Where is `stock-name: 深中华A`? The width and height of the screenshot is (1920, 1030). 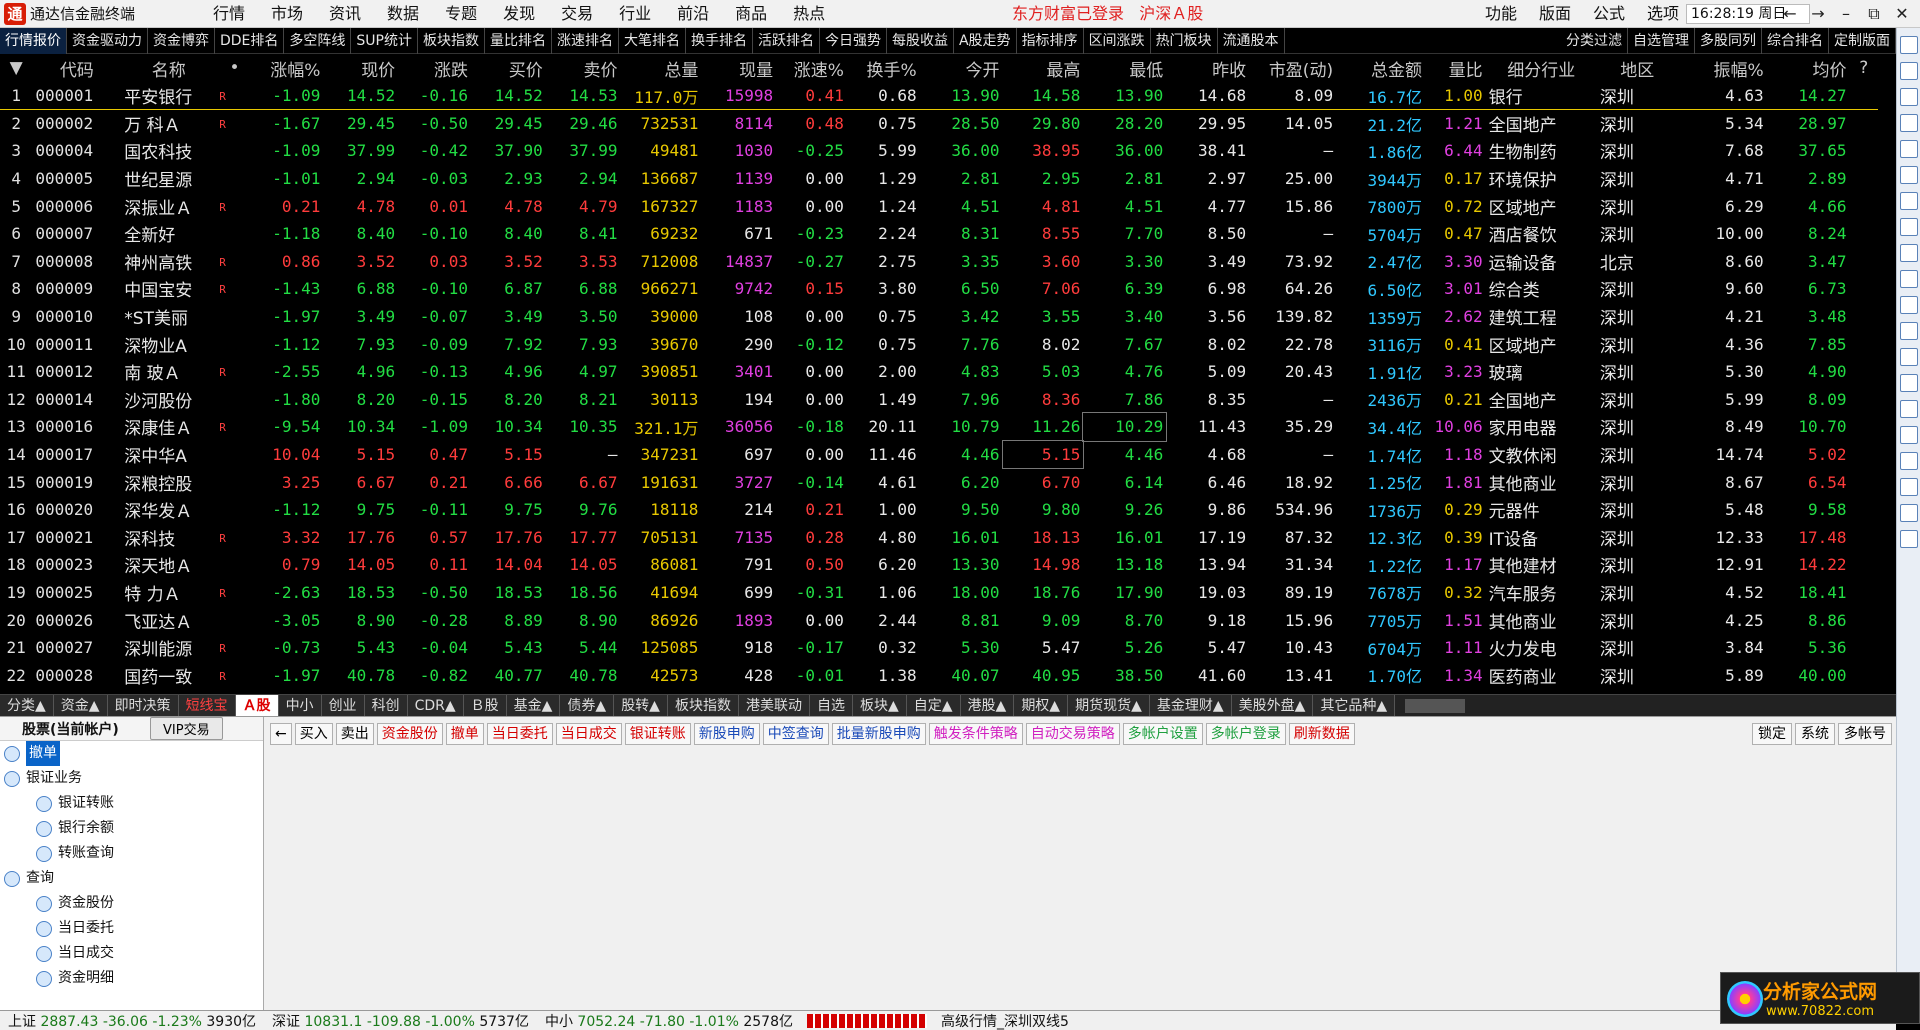
stock-name: 深中华A is located at coordinates (168, 455).